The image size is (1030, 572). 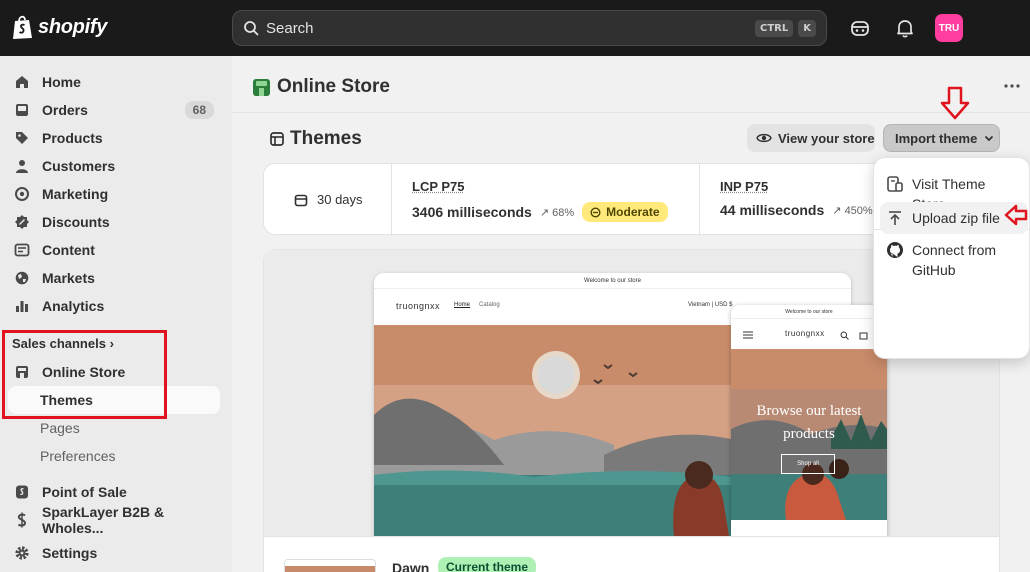 I want to click on menu-item-connect-github: Connect from GitHub, so click(x=954, y=260).